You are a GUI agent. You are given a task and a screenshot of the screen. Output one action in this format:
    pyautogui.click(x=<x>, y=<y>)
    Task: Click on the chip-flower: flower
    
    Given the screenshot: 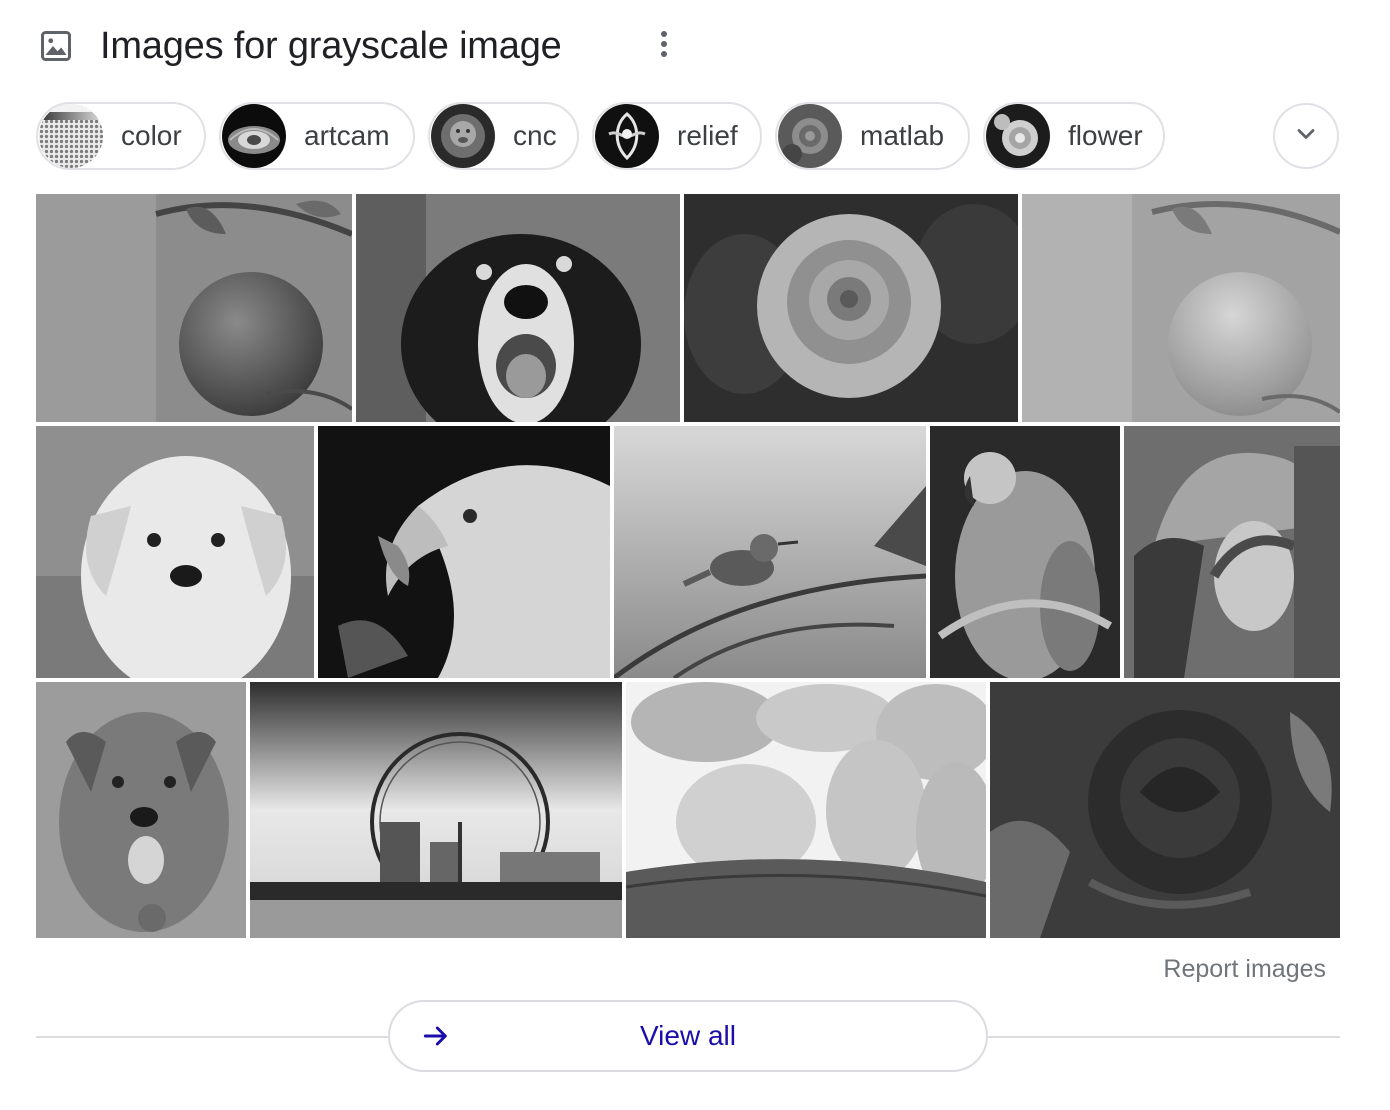 What is the action you would take?
    pyautogui.click(x=1074, y=136)
    